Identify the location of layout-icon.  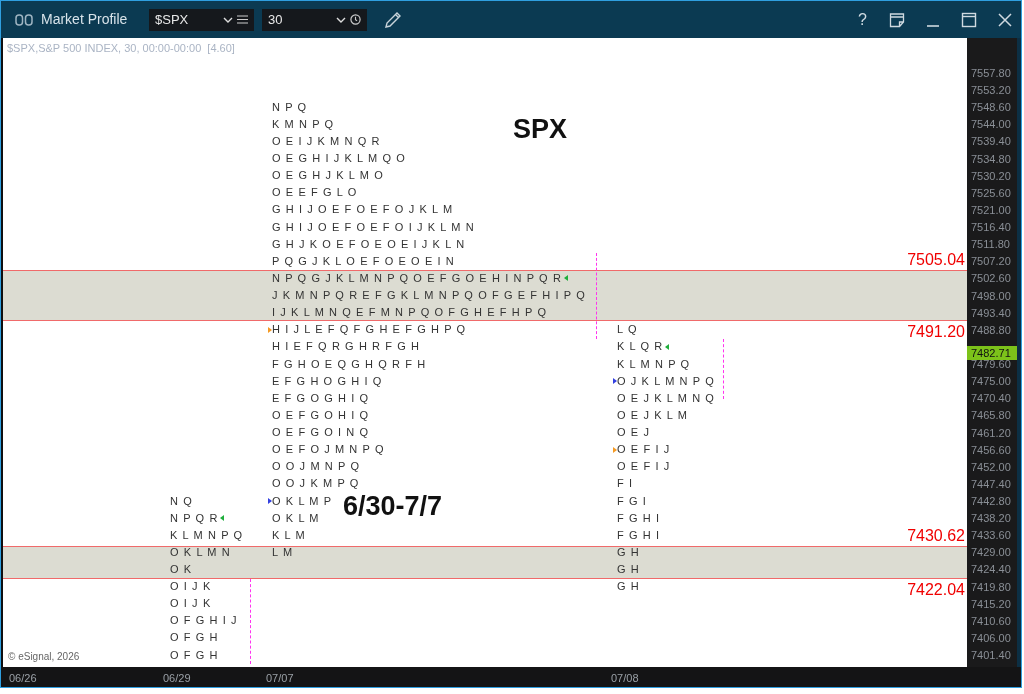
(24, 19).